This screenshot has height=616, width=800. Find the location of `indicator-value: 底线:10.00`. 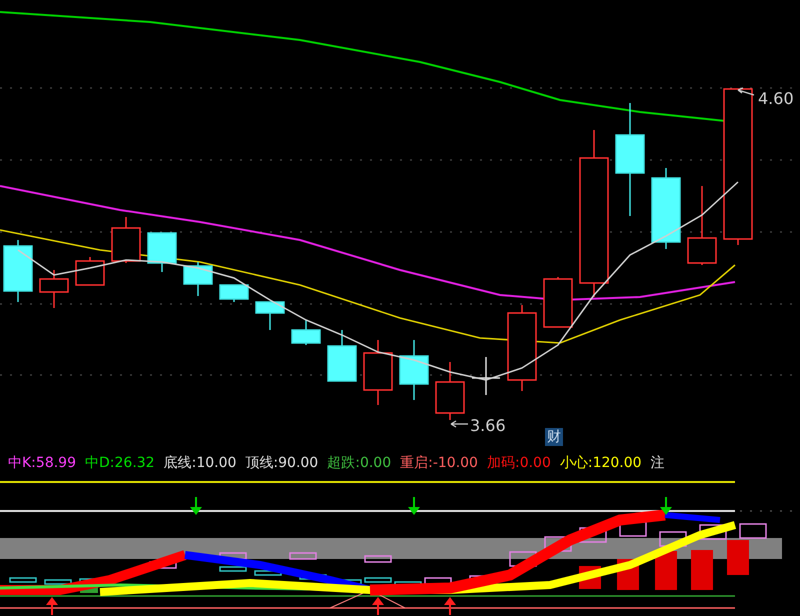

indicator-value: 底线:10.00 is located at coordinates (200, 463).